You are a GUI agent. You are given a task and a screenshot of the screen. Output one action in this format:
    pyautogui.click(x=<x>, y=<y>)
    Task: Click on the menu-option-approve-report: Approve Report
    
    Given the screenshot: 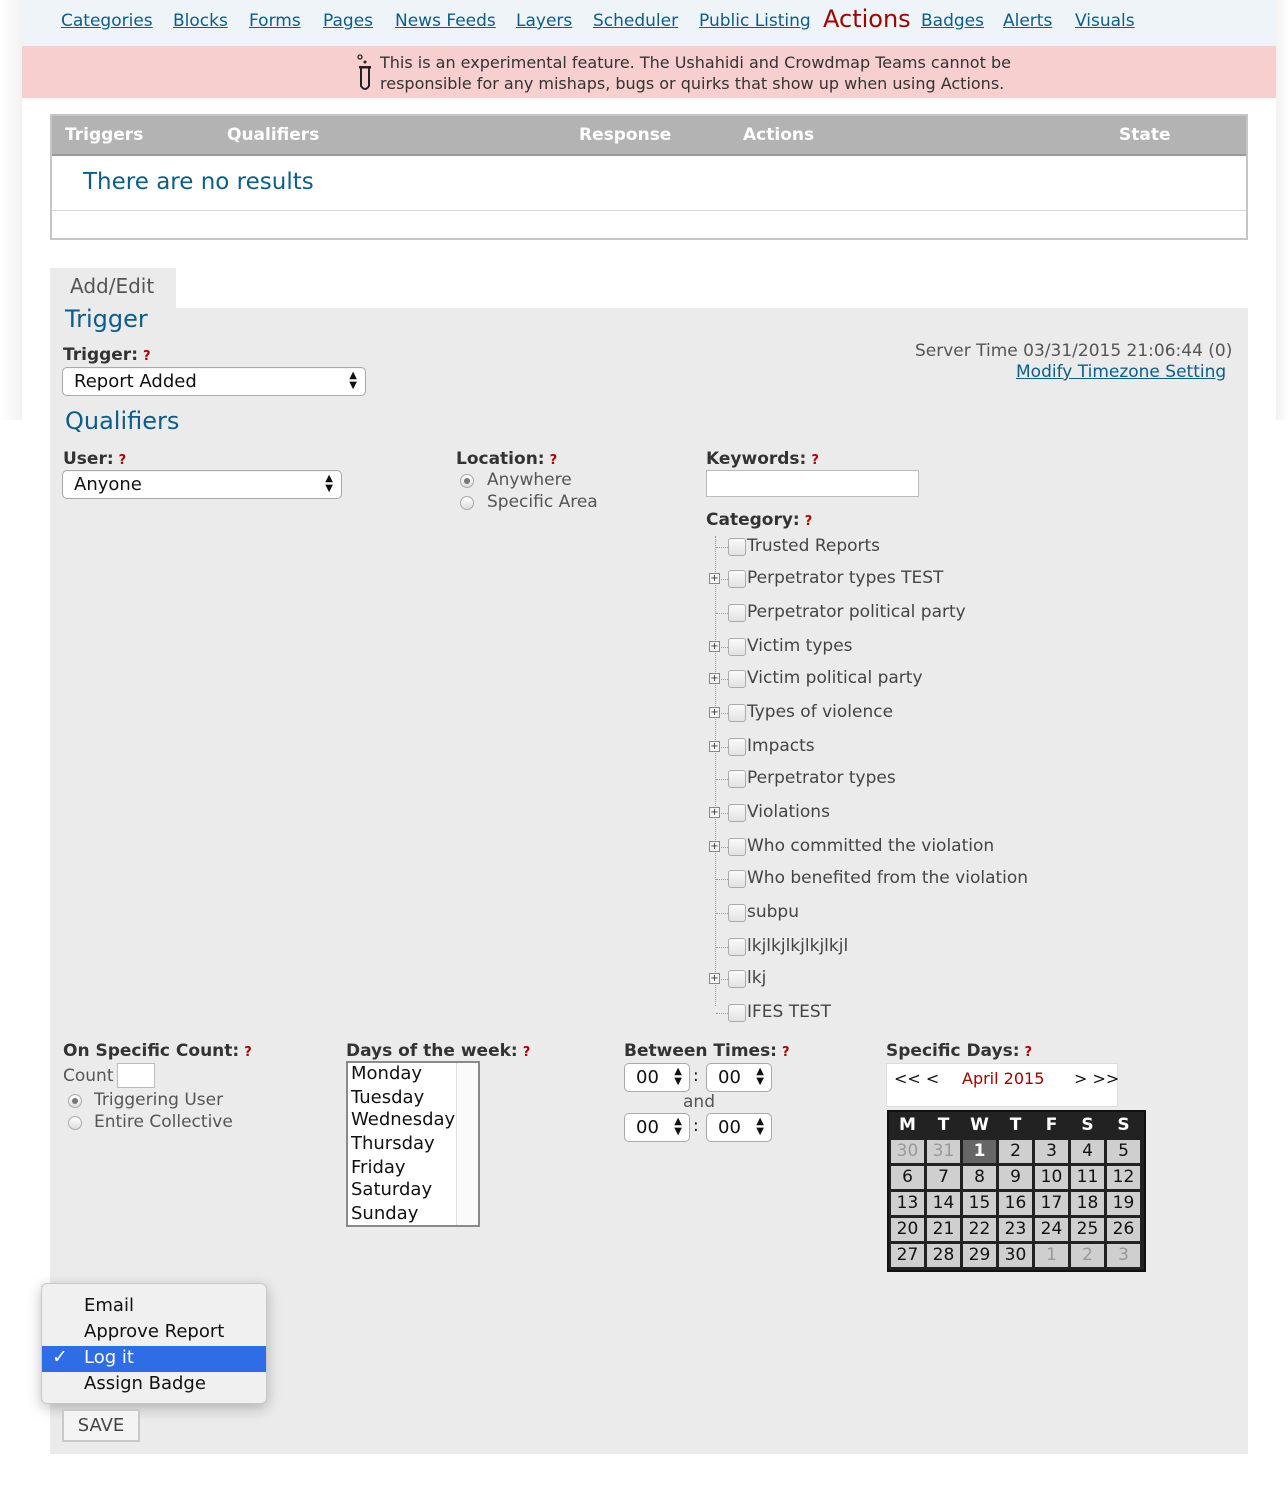 What is the action you would take?
    pyautogui.click(x=154, y=1333)
    